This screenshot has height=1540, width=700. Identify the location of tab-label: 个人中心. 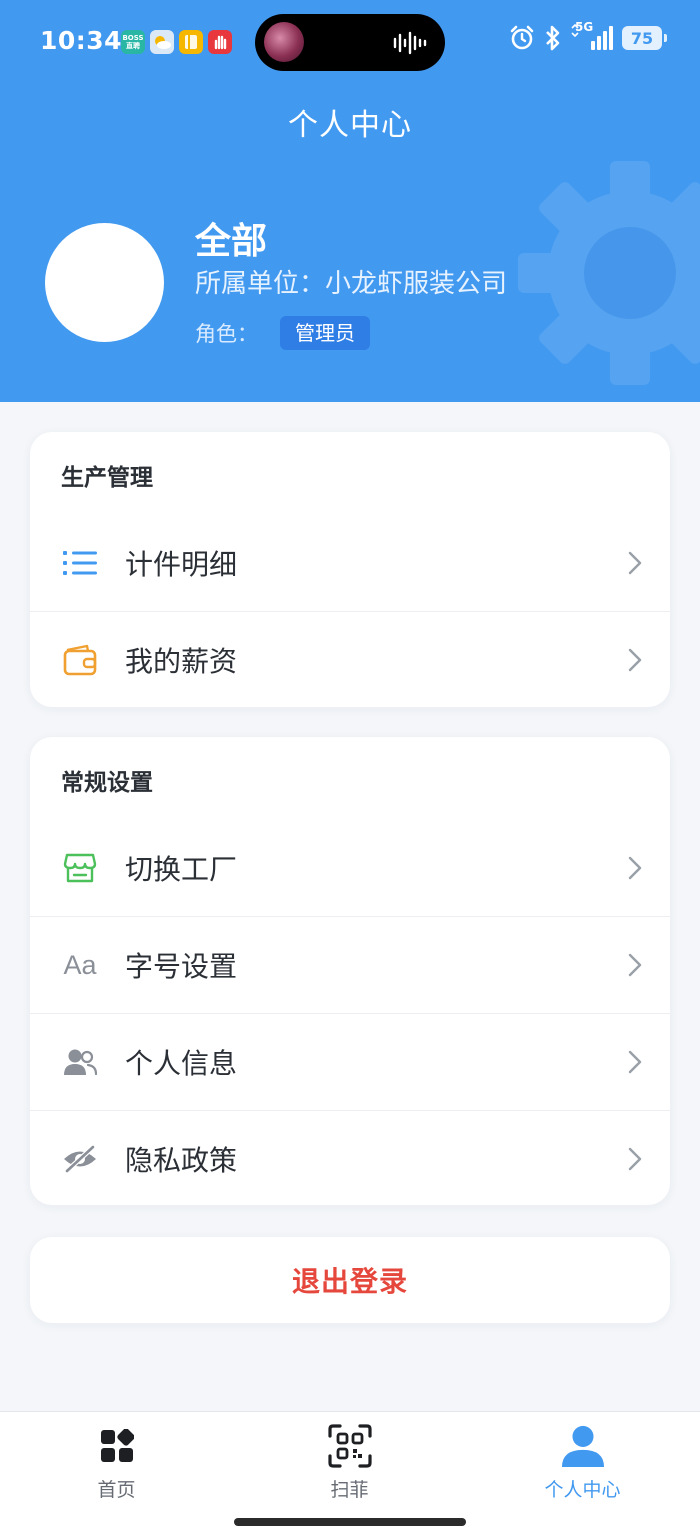
(582, 1490).